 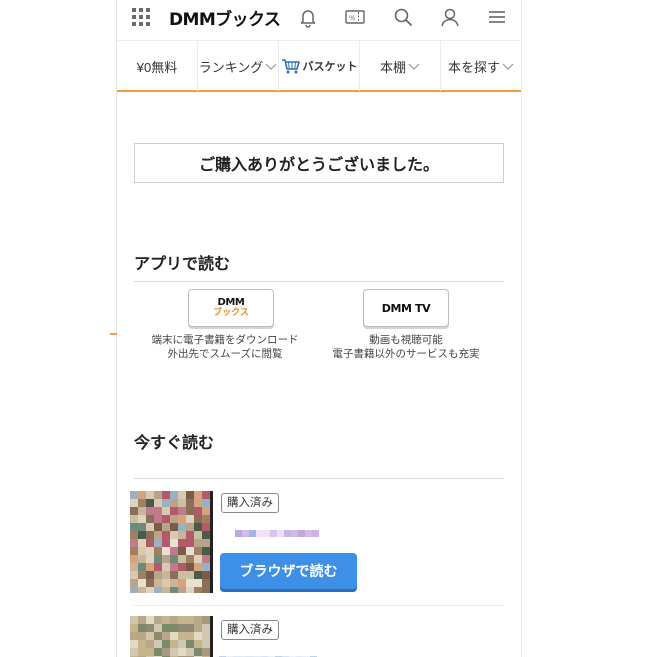 What do you see at coordinates (330, 67) in the screenshot?
I see `nav-basket-label: バスケット` at bounding box center [330, 67].